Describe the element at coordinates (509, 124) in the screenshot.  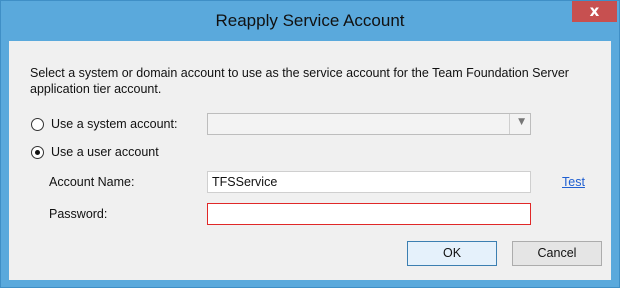
I see `dropdown-divider` at that location.